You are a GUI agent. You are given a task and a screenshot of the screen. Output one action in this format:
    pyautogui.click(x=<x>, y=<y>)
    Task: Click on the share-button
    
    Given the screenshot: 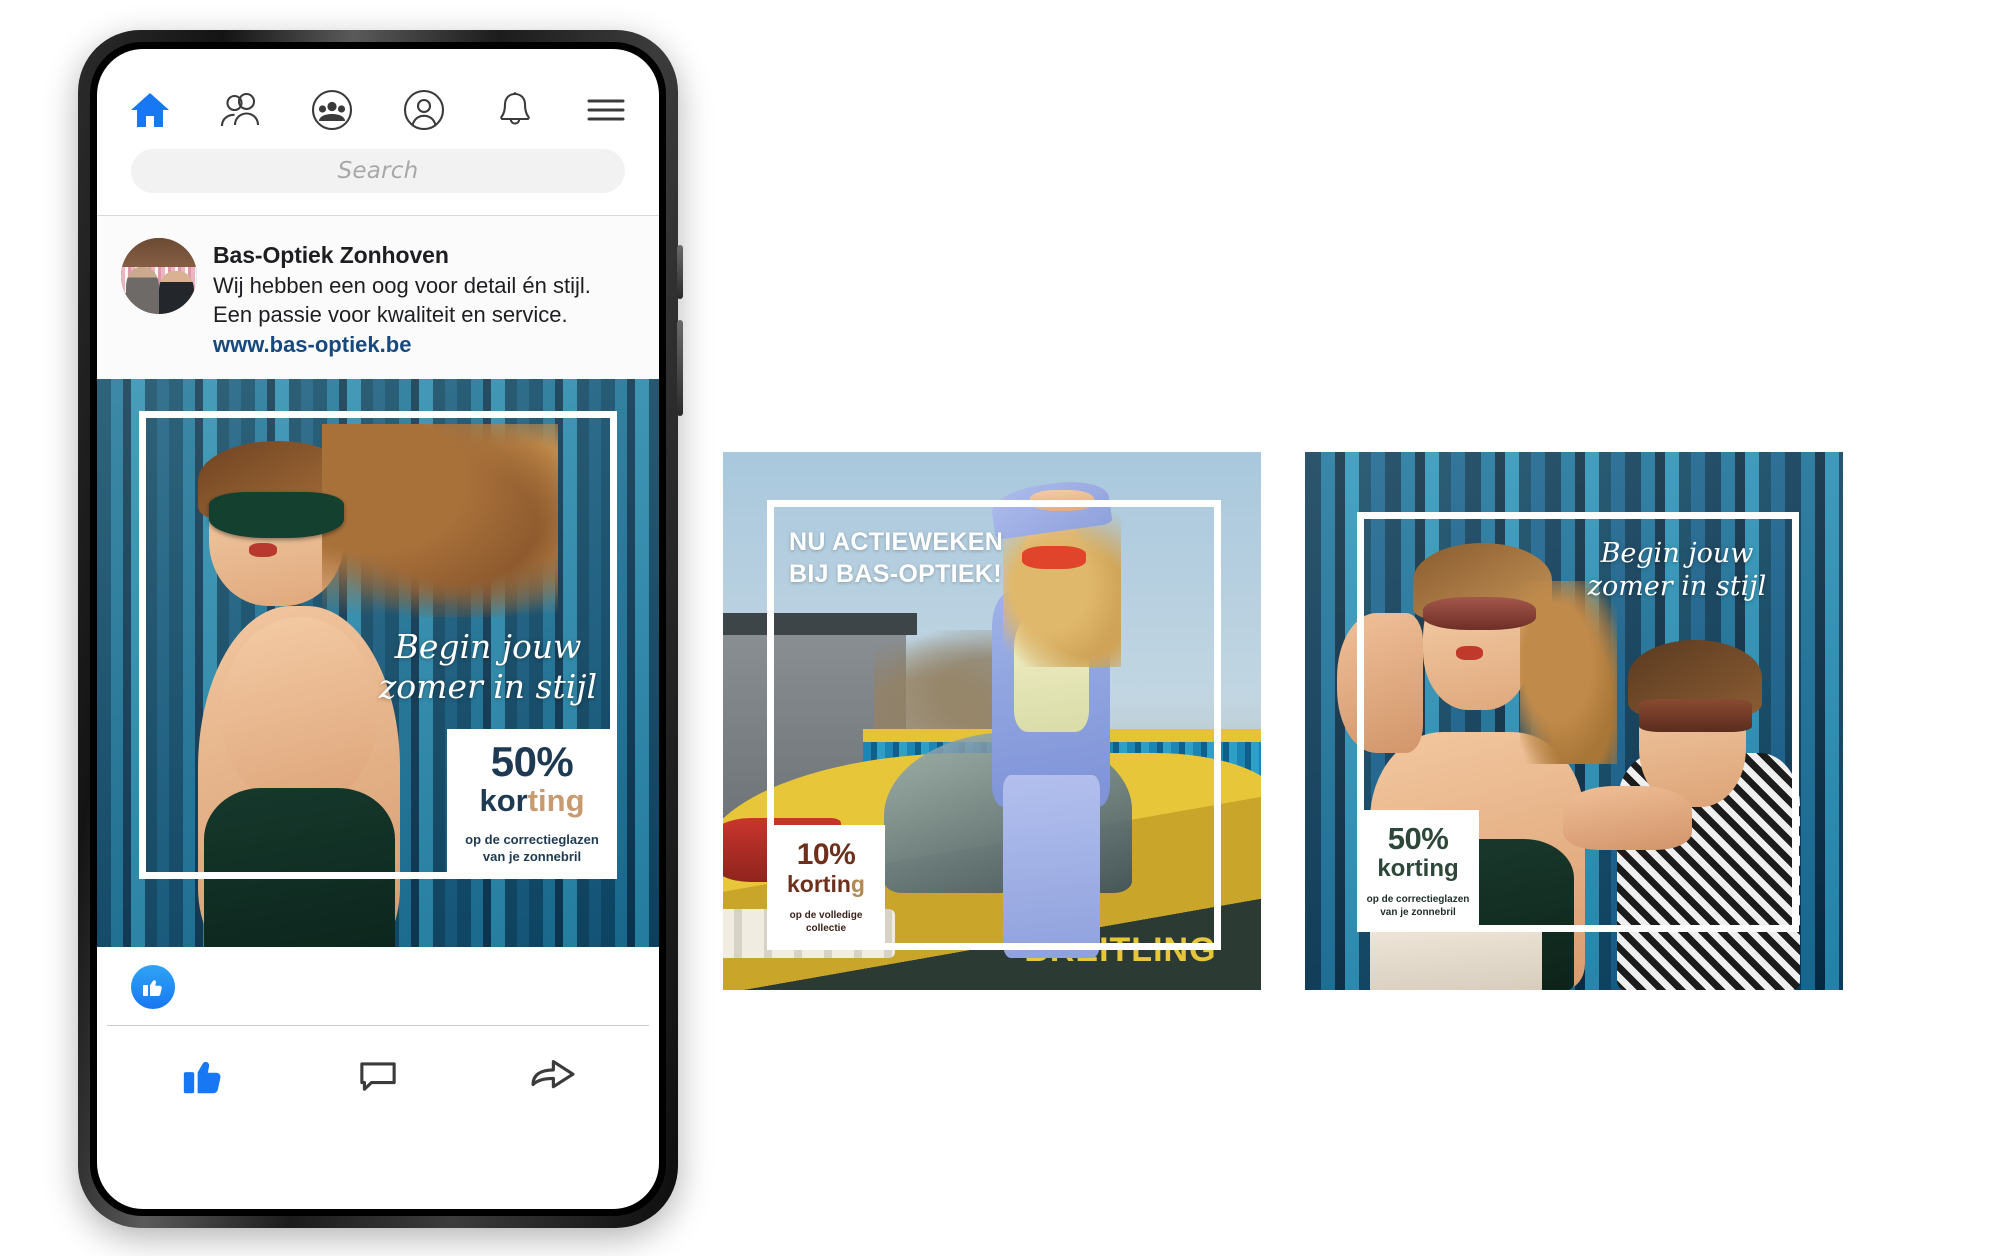 What is the action you would take?
    pyautogui.click(x=553, y=1076)
    